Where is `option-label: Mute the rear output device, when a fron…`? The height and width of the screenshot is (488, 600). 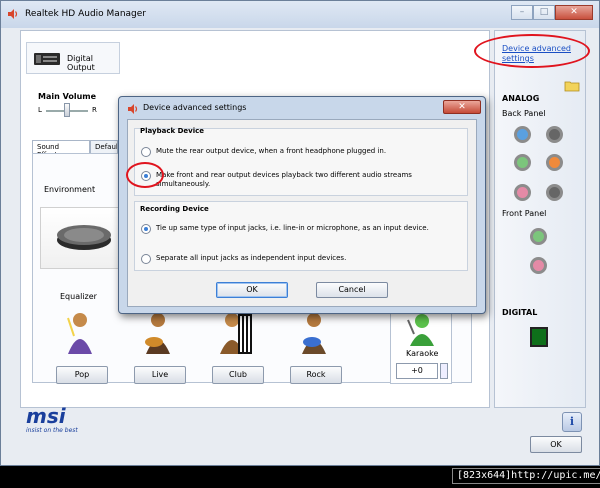
option-label: Mute the rear output device, when a fron… is located at coordinates (271, 151).